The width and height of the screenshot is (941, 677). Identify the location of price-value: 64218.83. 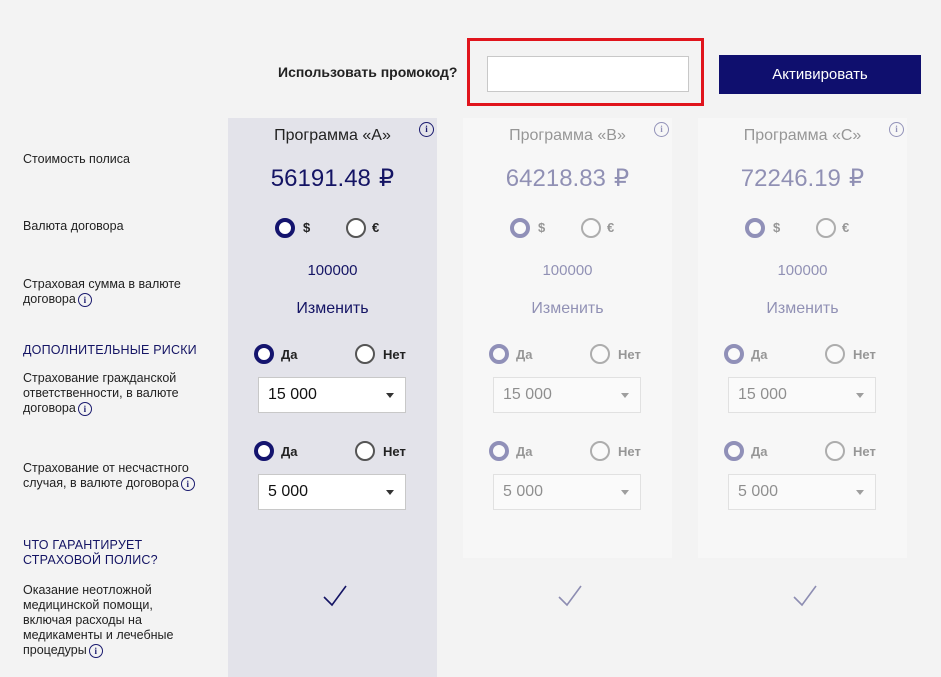
(555, 178).